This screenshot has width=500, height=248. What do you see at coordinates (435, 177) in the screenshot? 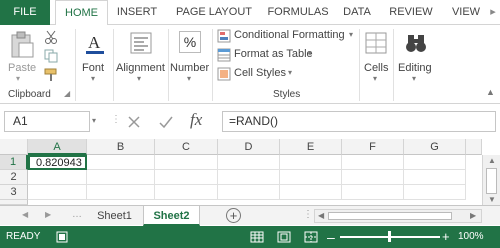
I see `cell-g2` at bounding box center [435, 177].